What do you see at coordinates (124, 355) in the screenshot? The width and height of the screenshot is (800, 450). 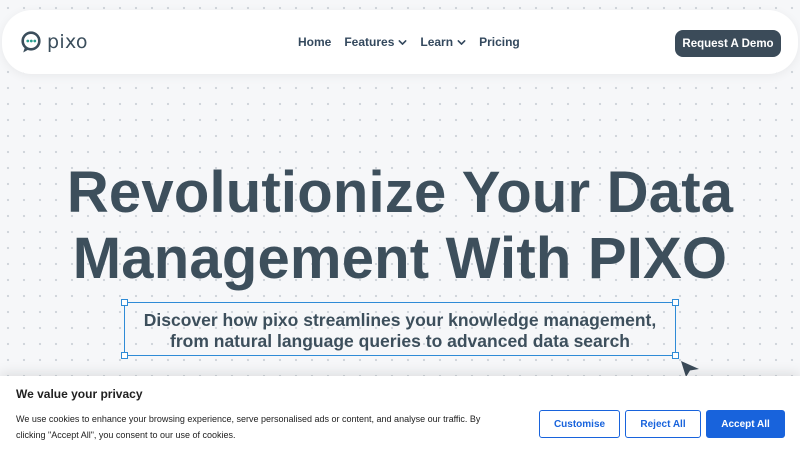 I see `resize-handle-bottom-left` at bounding box center [124, 355].